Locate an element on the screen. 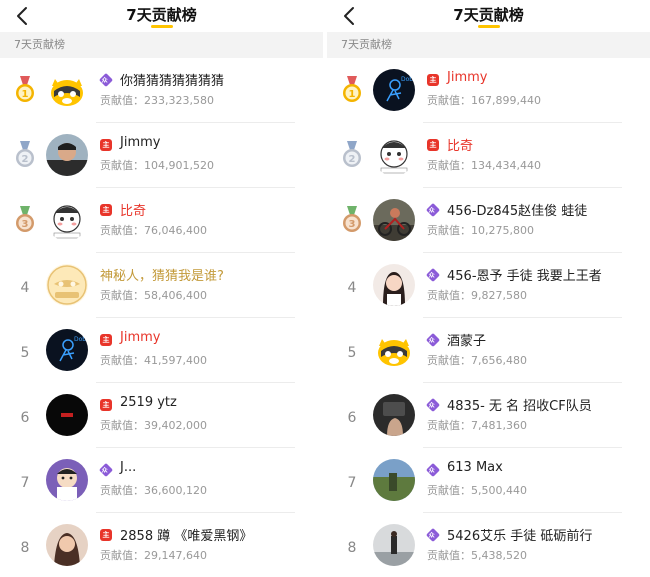  ranking-row: 3 众 456-Dz845赵佳俊 蛙徒贡献值：10,275,800 is located at coordinates (488, 220).